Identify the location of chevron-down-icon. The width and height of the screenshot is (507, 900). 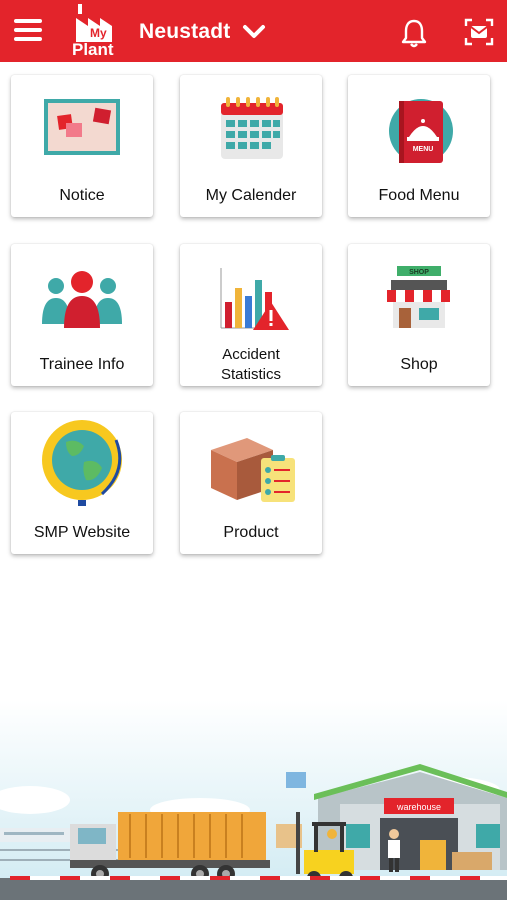
(254, 32).